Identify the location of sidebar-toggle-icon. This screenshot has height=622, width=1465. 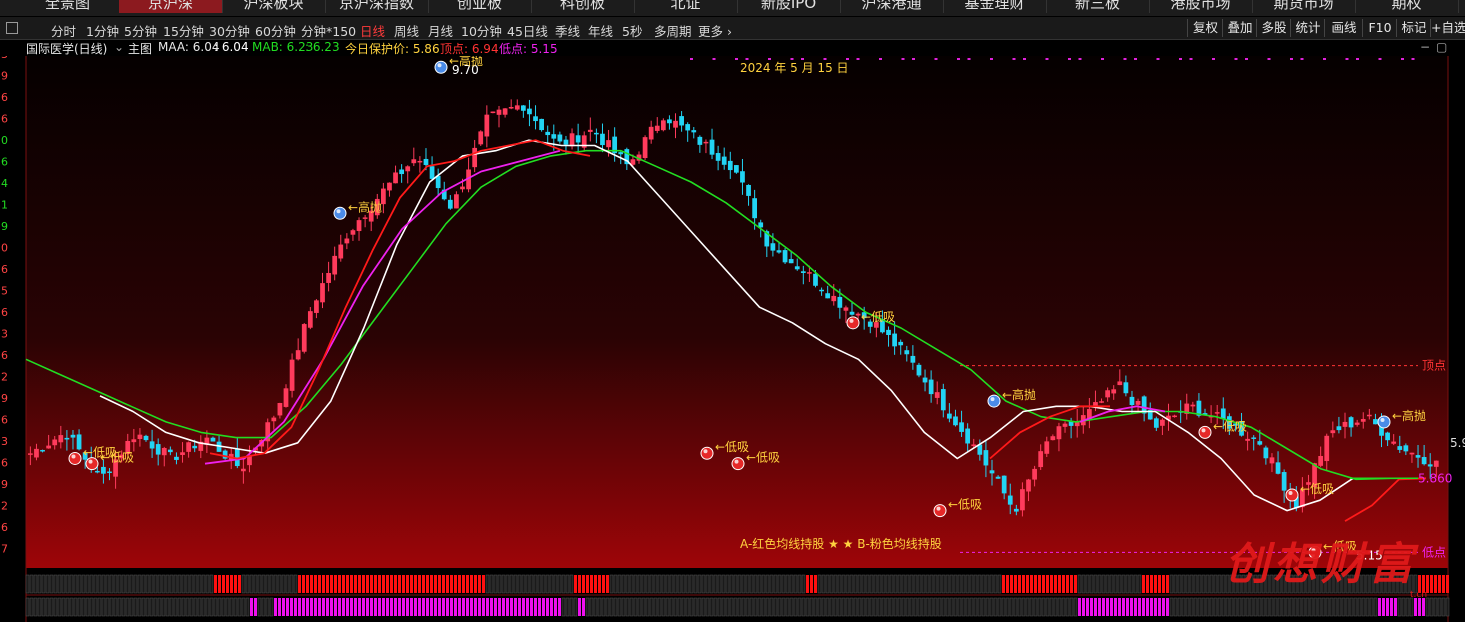
(12, 28).